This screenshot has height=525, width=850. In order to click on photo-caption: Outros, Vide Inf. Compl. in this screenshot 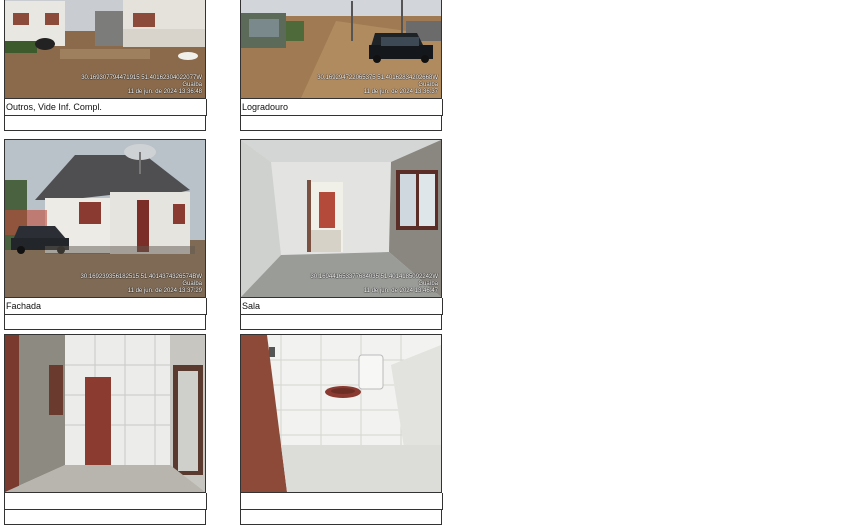, I will do `click(105, 107)`.